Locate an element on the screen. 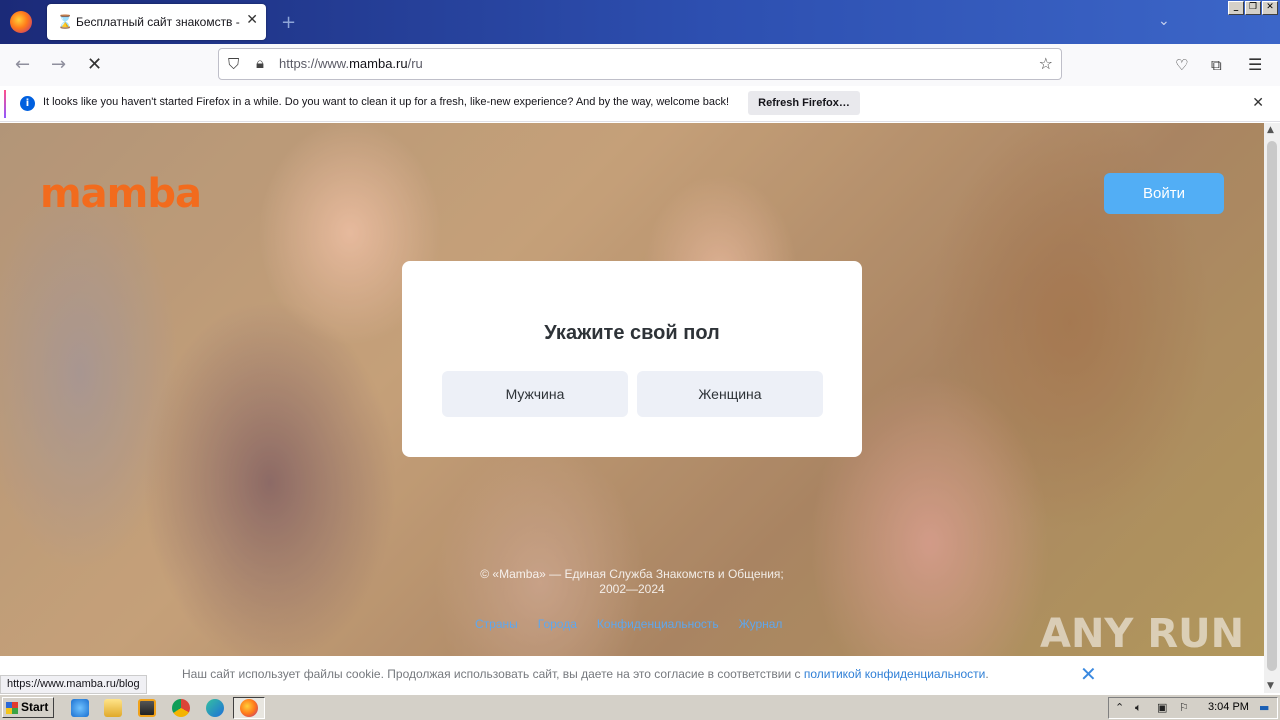 The image size is (1280, 720). scroll-thumb is located at coordinates (1272, 406).